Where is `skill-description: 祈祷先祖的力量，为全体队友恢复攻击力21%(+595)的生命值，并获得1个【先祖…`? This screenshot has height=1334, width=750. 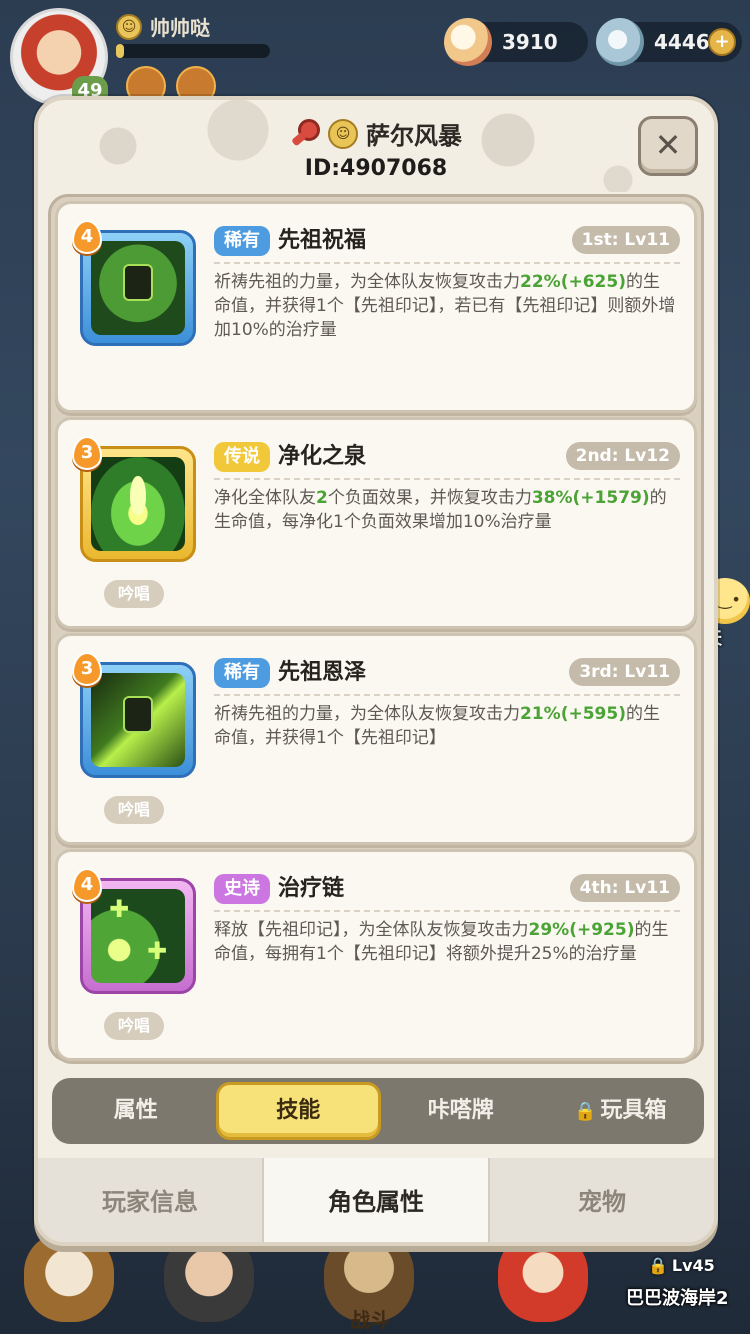 skill-description: 祈祷先祖的力量，为全体队友恢复攻击力21%(+595)的生命值，并获得1个【先祖… is located at coordinates (445, 726).